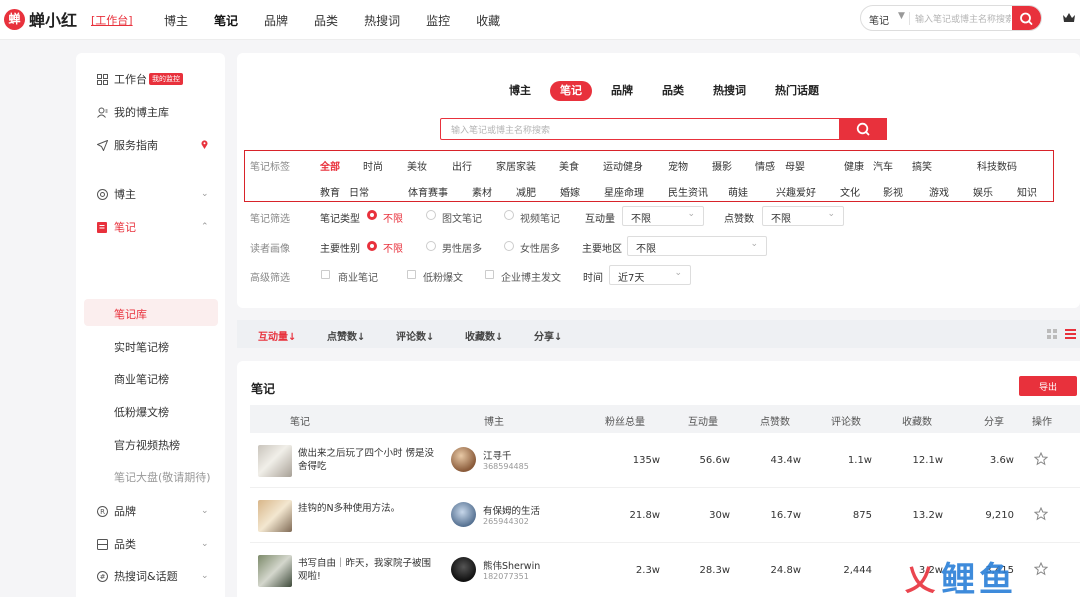 This screenshot has height=597, width=1080. I want to click on tag-item: 影视, so click(893, 191).